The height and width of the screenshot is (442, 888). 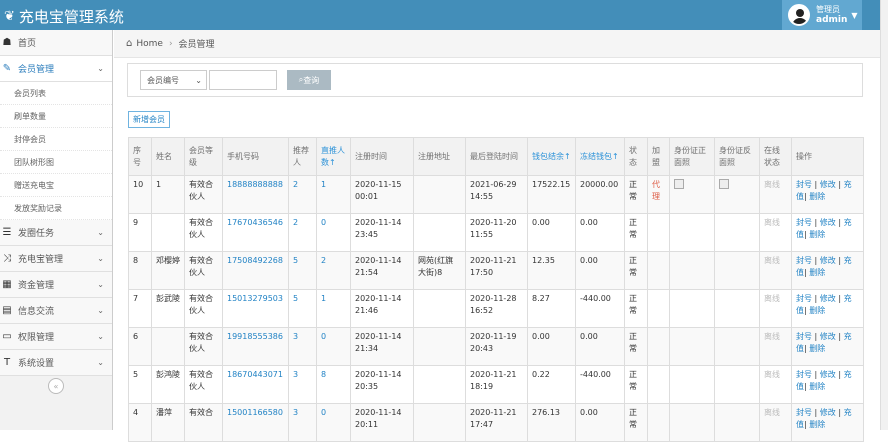 I want to click on table-cell: 封号 | 修改 | 充值| 删除, so click(x=827, y=194).